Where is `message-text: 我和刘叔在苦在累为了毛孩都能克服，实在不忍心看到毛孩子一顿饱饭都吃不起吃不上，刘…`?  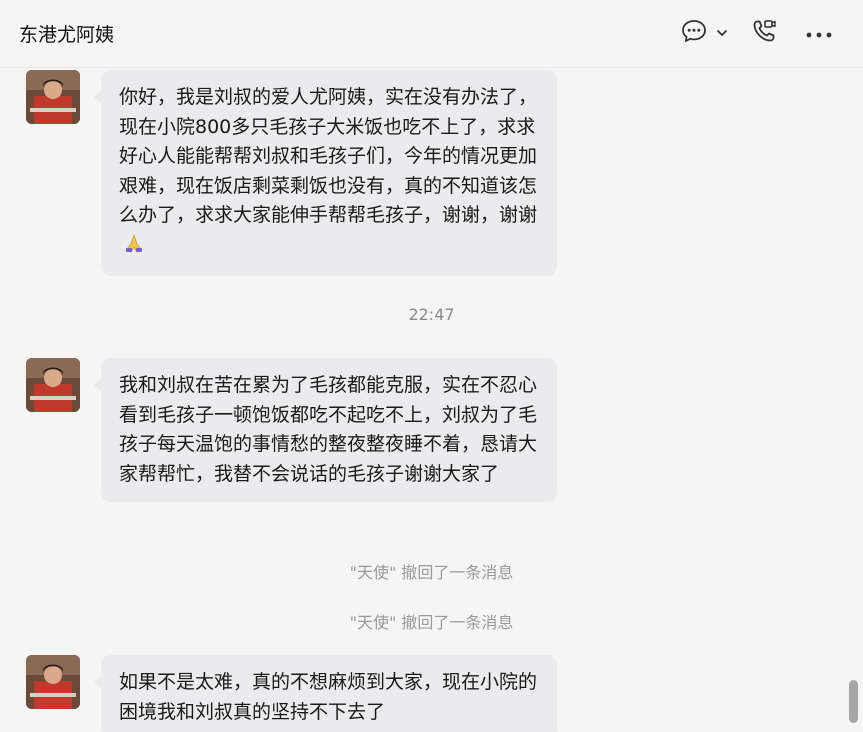
message-text: 我和刘叔在苦在累为了毛孩都能克服，实在不忍心看到毛孩子一顿饱饭都吃不起吃不上，刘… is located at coordinates (328, 429).